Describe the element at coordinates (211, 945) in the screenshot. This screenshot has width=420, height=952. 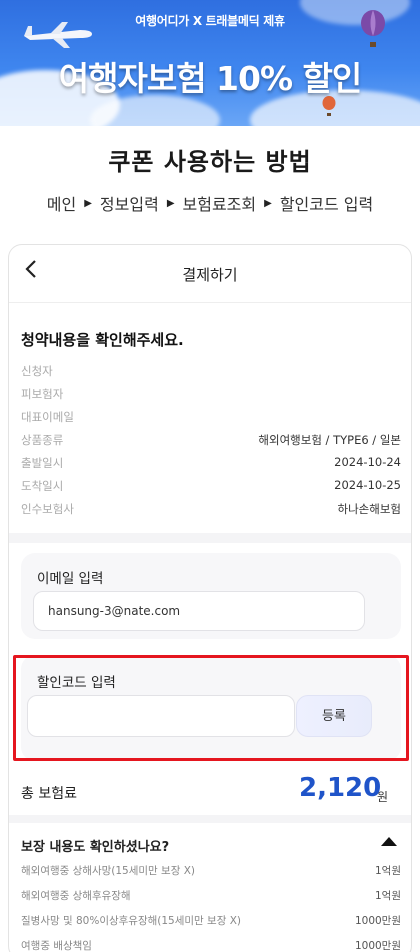
I see `coverage-row: 여행중 배상책임 1000만원` at that location.